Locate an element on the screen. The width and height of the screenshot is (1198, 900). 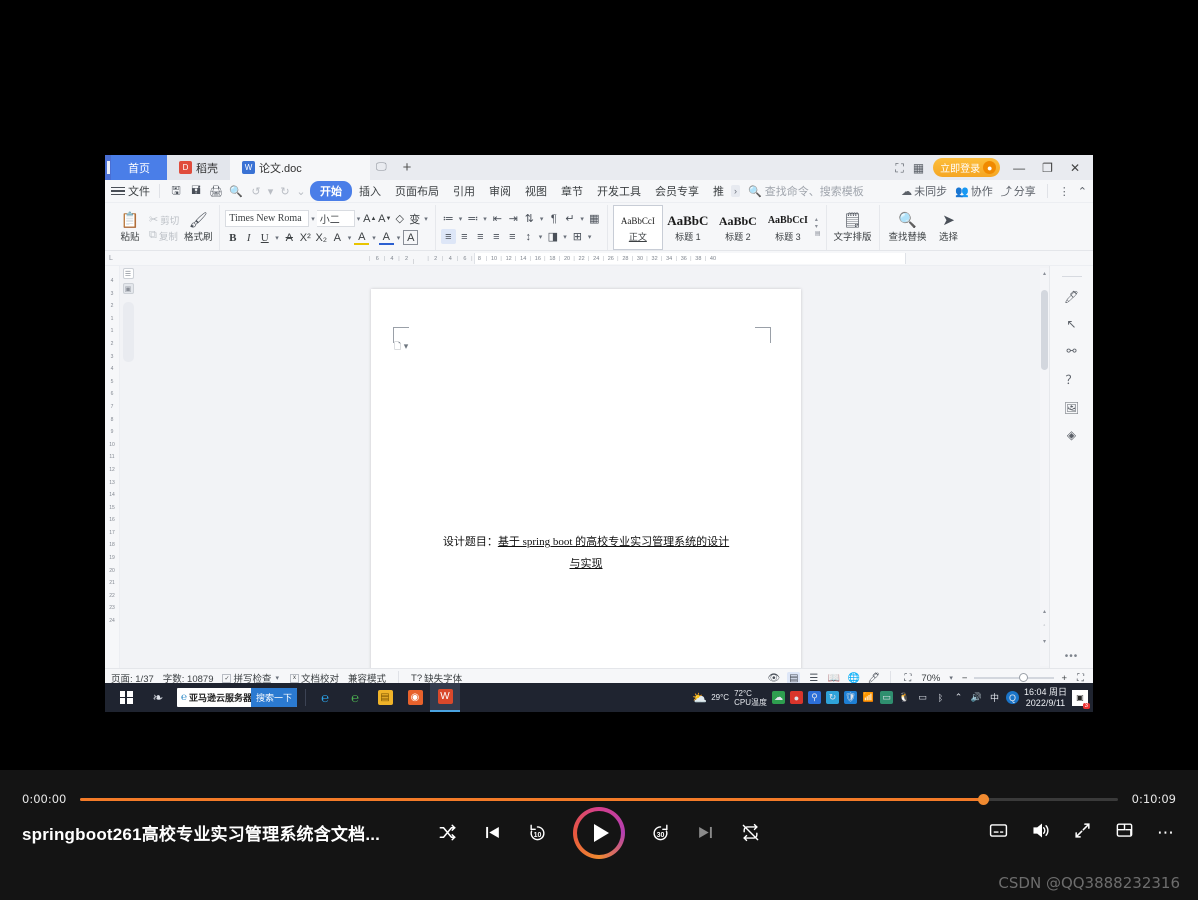
more-options-icon: ⋯ is located at coordinates (1166, 833).